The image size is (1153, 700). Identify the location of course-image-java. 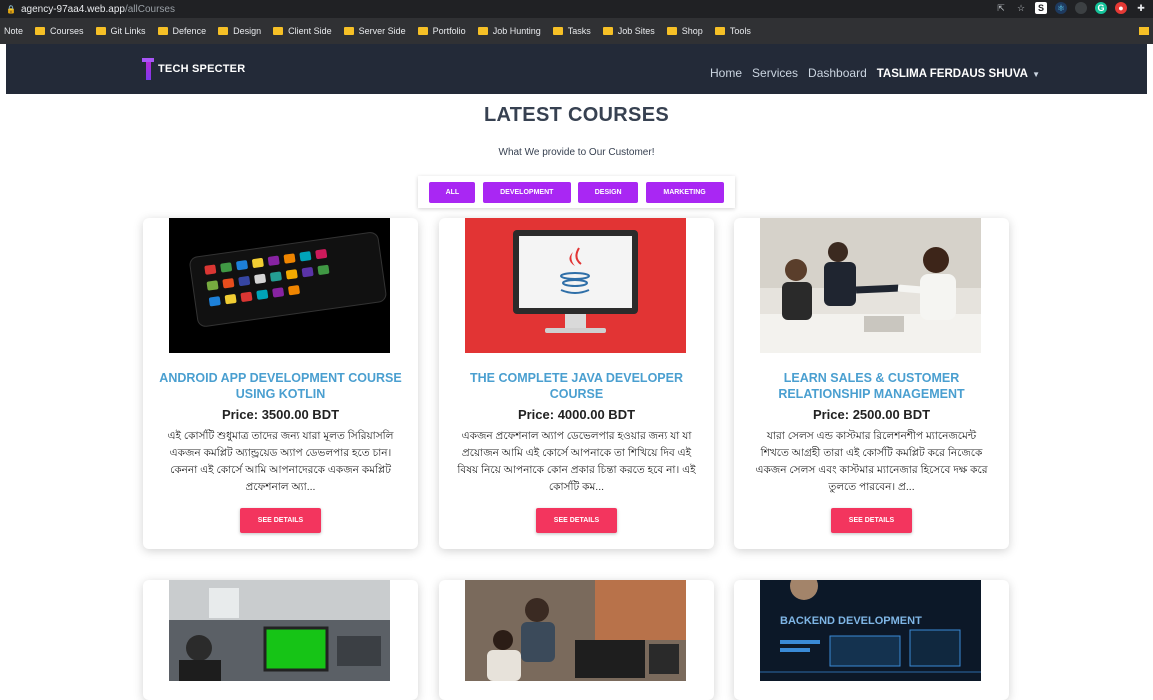
(575, 285).